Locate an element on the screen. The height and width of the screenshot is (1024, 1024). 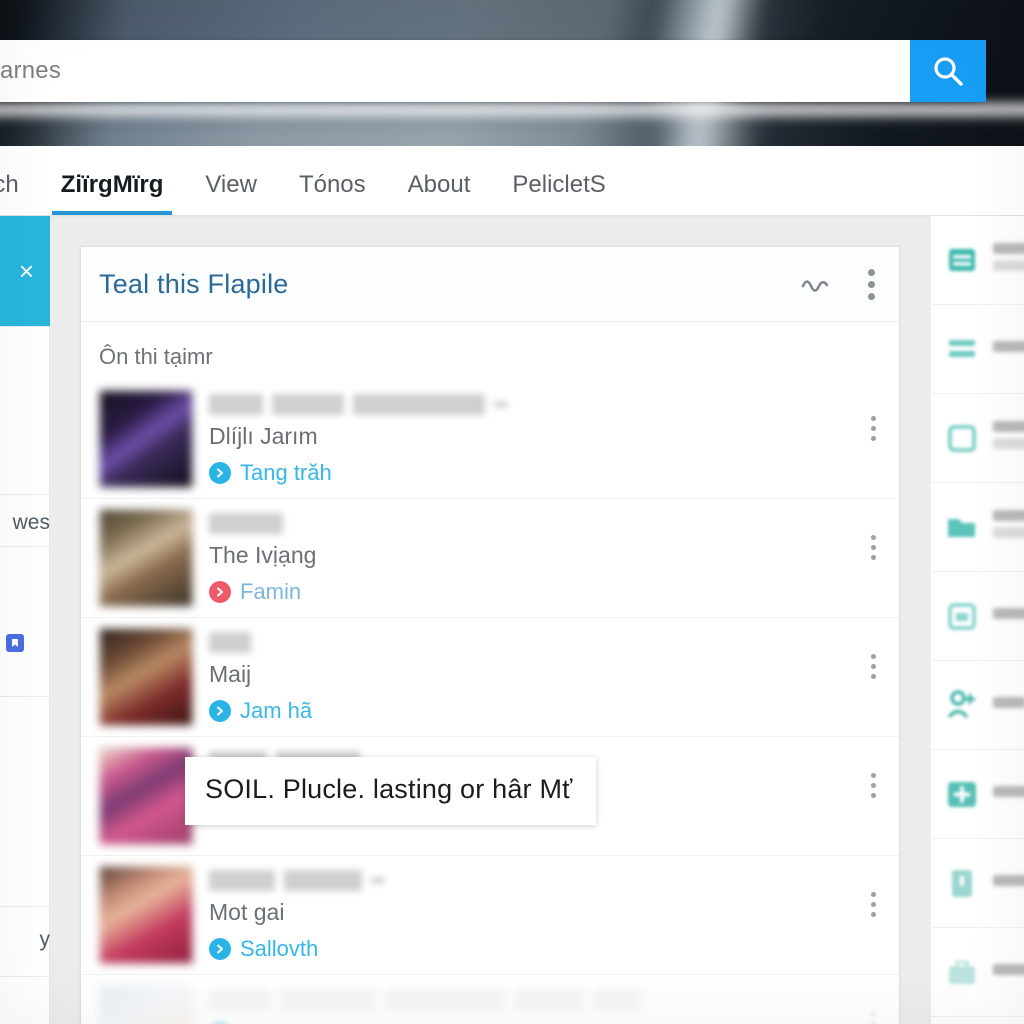
plus-square-icon is located at coordinates (962, 794).